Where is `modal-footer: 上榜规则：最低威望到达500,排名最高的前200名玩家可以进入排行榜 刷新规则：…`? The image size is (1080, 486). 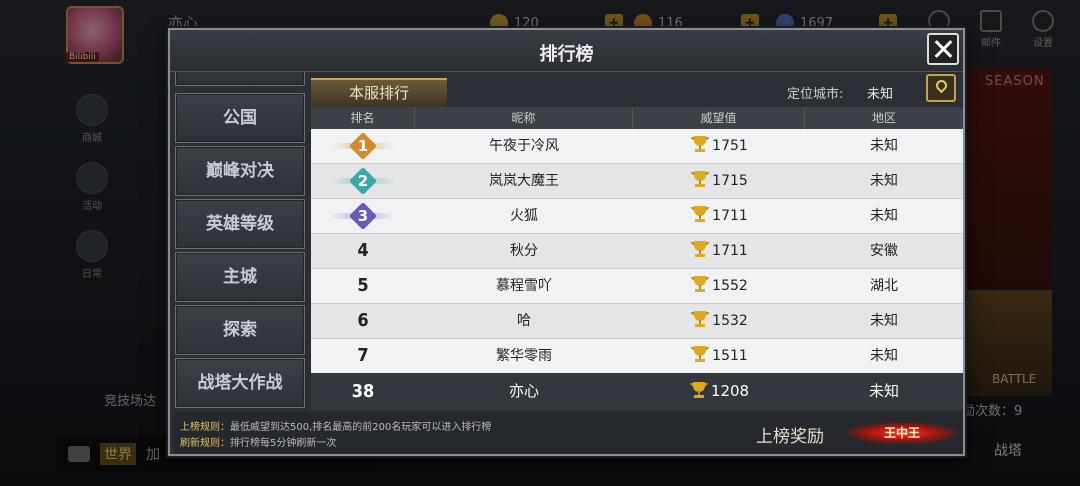
modal-footer: 上榜规则：最低威望到达500,排名最高的前200名玩家可以进入排行榜 刷新规则：… is located at coordinates (568, 433).